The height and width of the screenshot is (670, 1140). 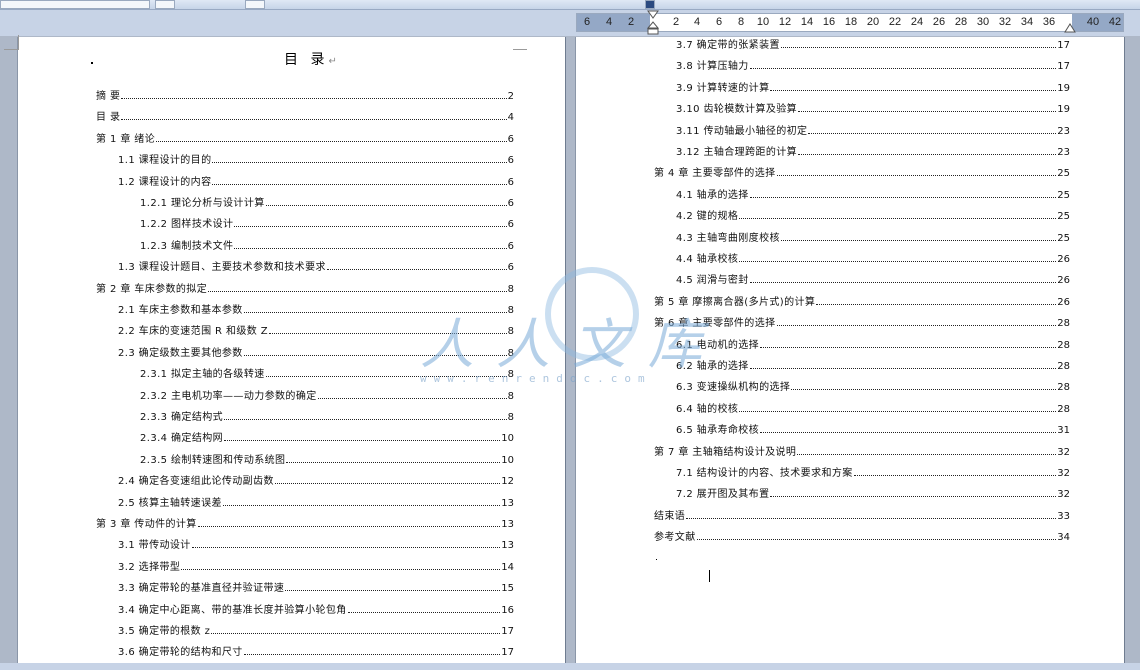 I want to click on ruler-tick-label: 20, so click(x=873, y=22).